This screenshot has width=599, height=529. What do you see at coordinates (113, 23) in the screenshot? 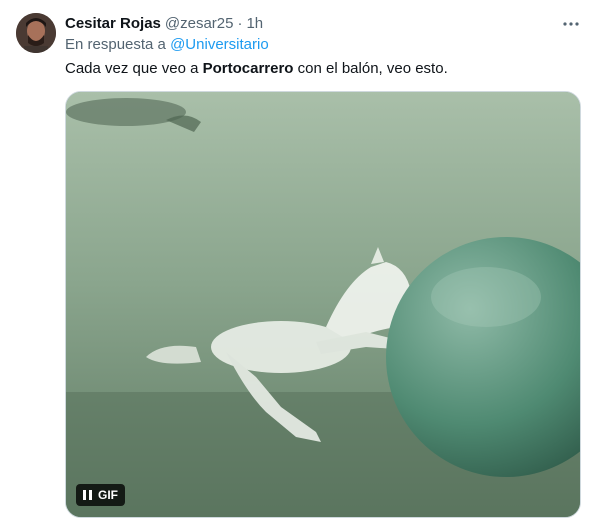
I see `author-name: Cesitar Rojas` at bounding box center [113, 23].